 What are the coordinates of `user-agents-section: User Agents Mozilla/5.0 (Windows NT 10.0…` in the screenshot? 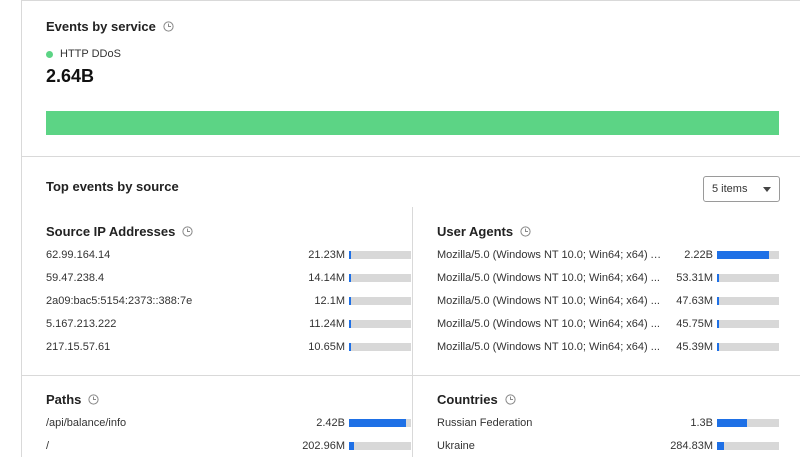 It's located at (608, 288).